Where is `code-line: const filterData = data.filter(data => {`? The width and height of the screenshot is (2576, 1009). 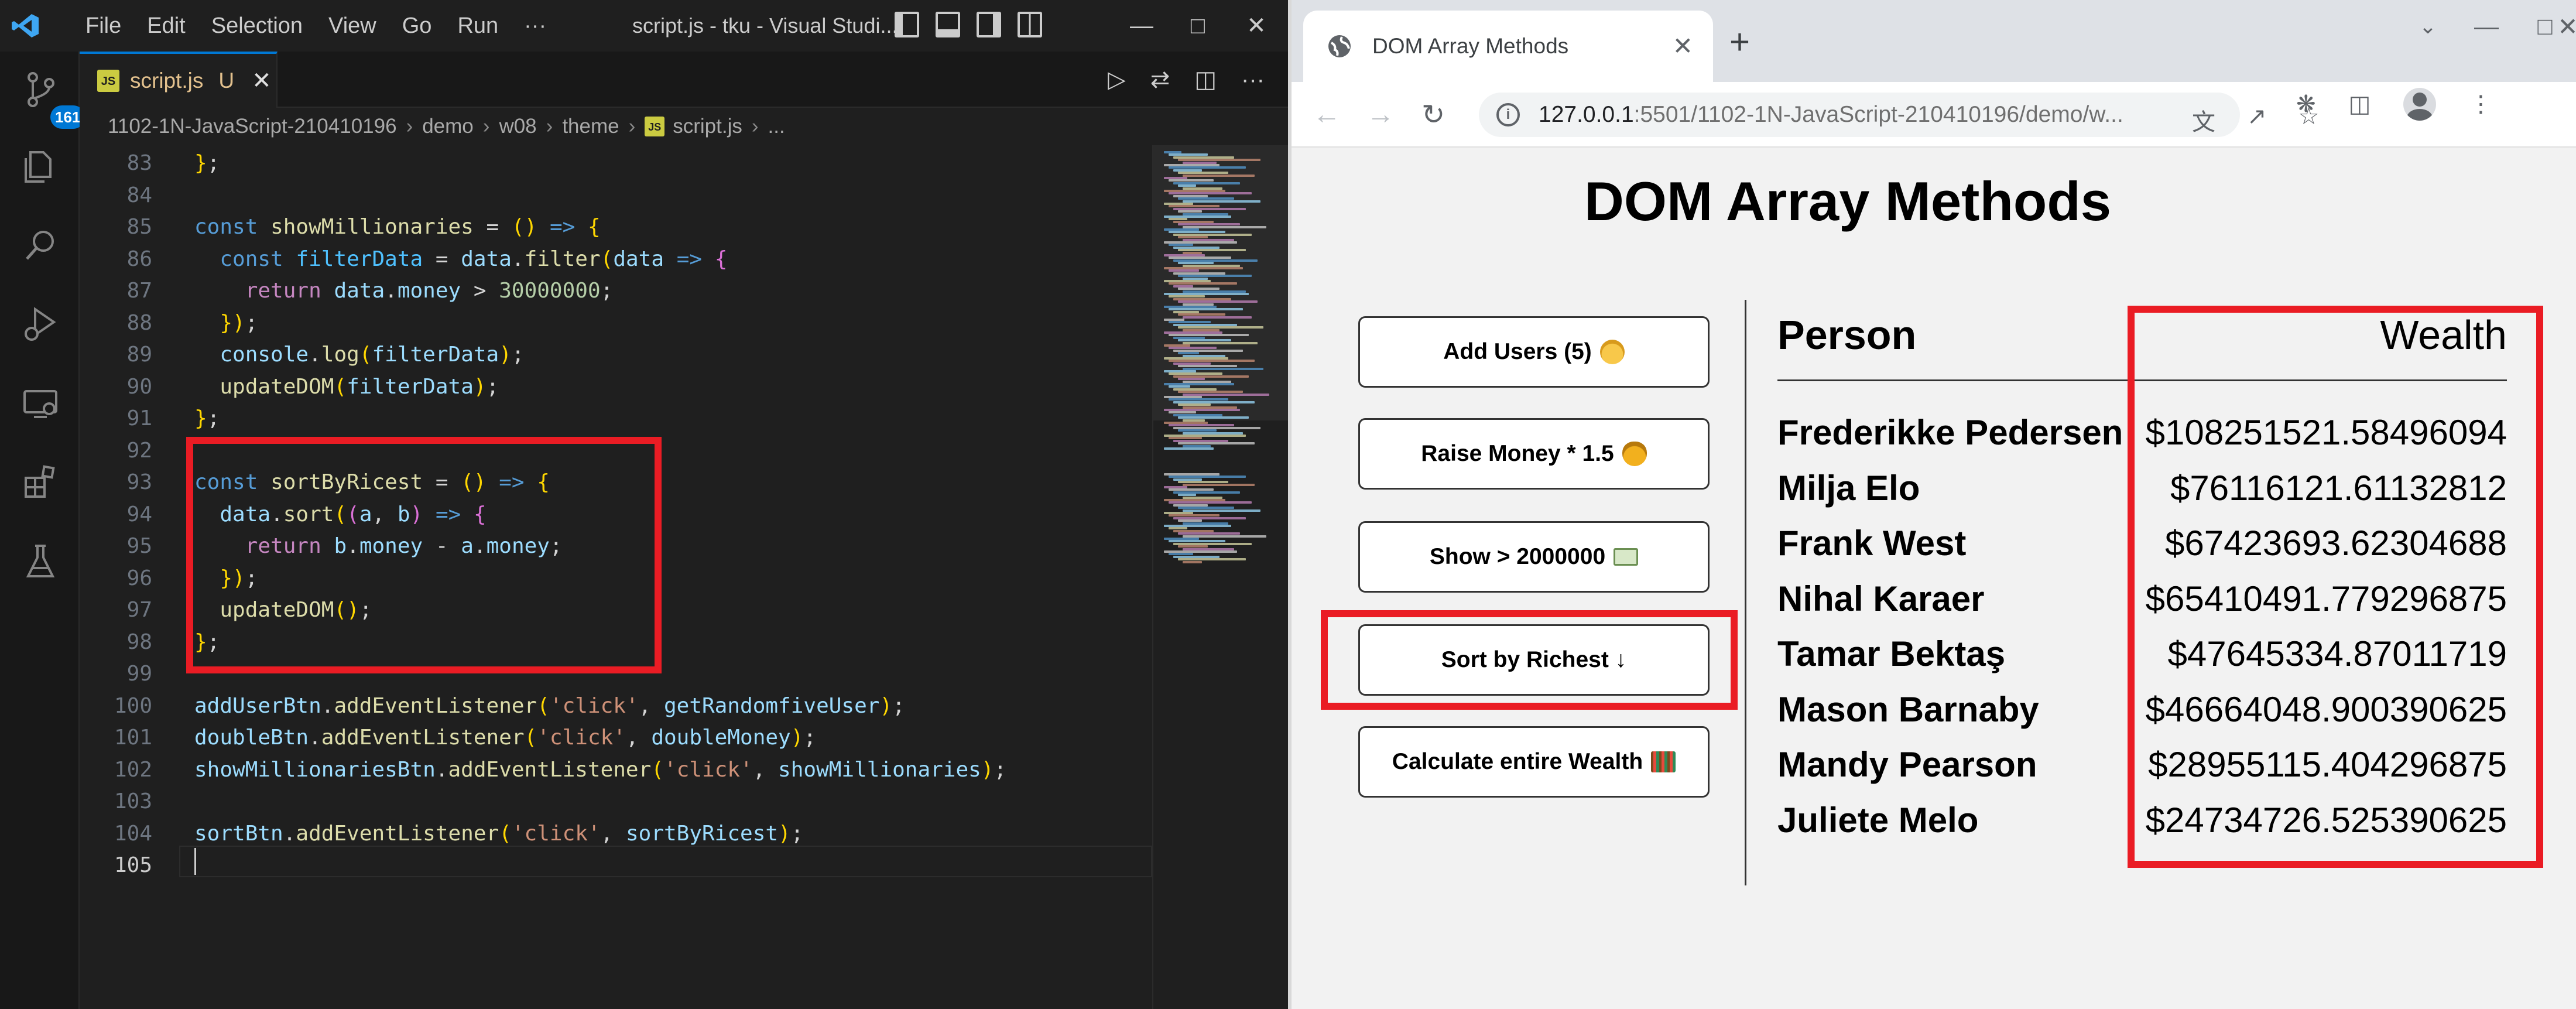
code-line: const filterData = data.filter(data => { is located at coordinates (460, 260).